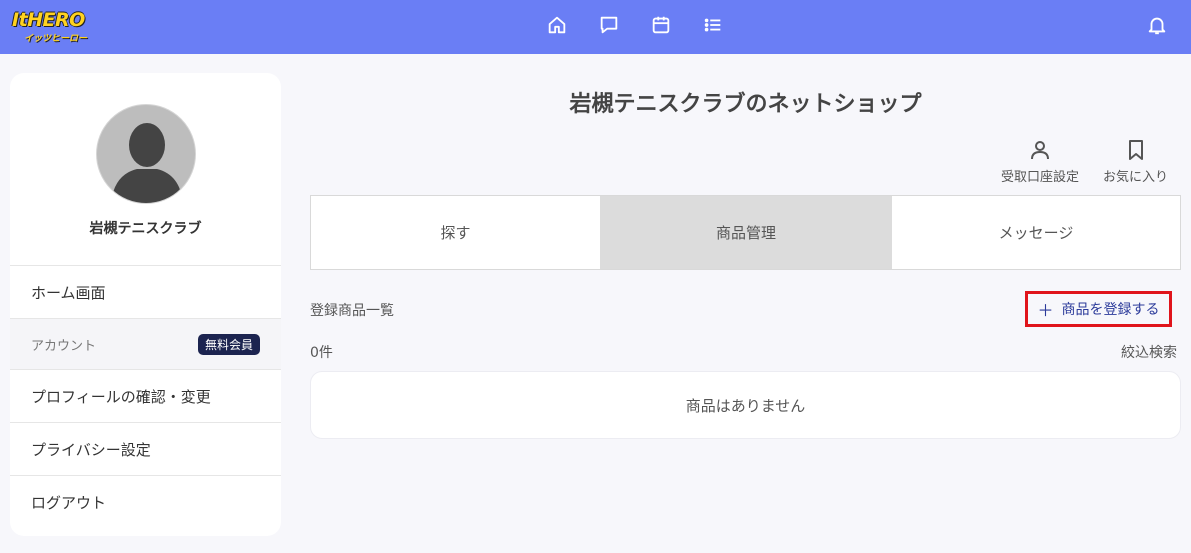 Image resolution: width=1191 pixels, height=553 pixels. Describe the element at coordinates (1036, 232) in the screenshot. I see `tab-messages: メッセージ` at that location.